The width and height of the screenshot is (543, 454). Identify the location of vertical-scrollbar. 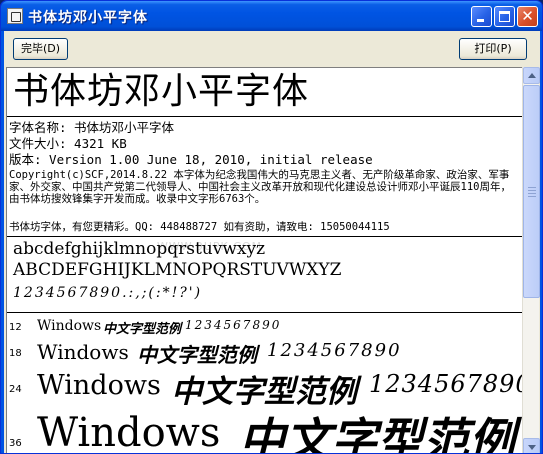
(531, 260).